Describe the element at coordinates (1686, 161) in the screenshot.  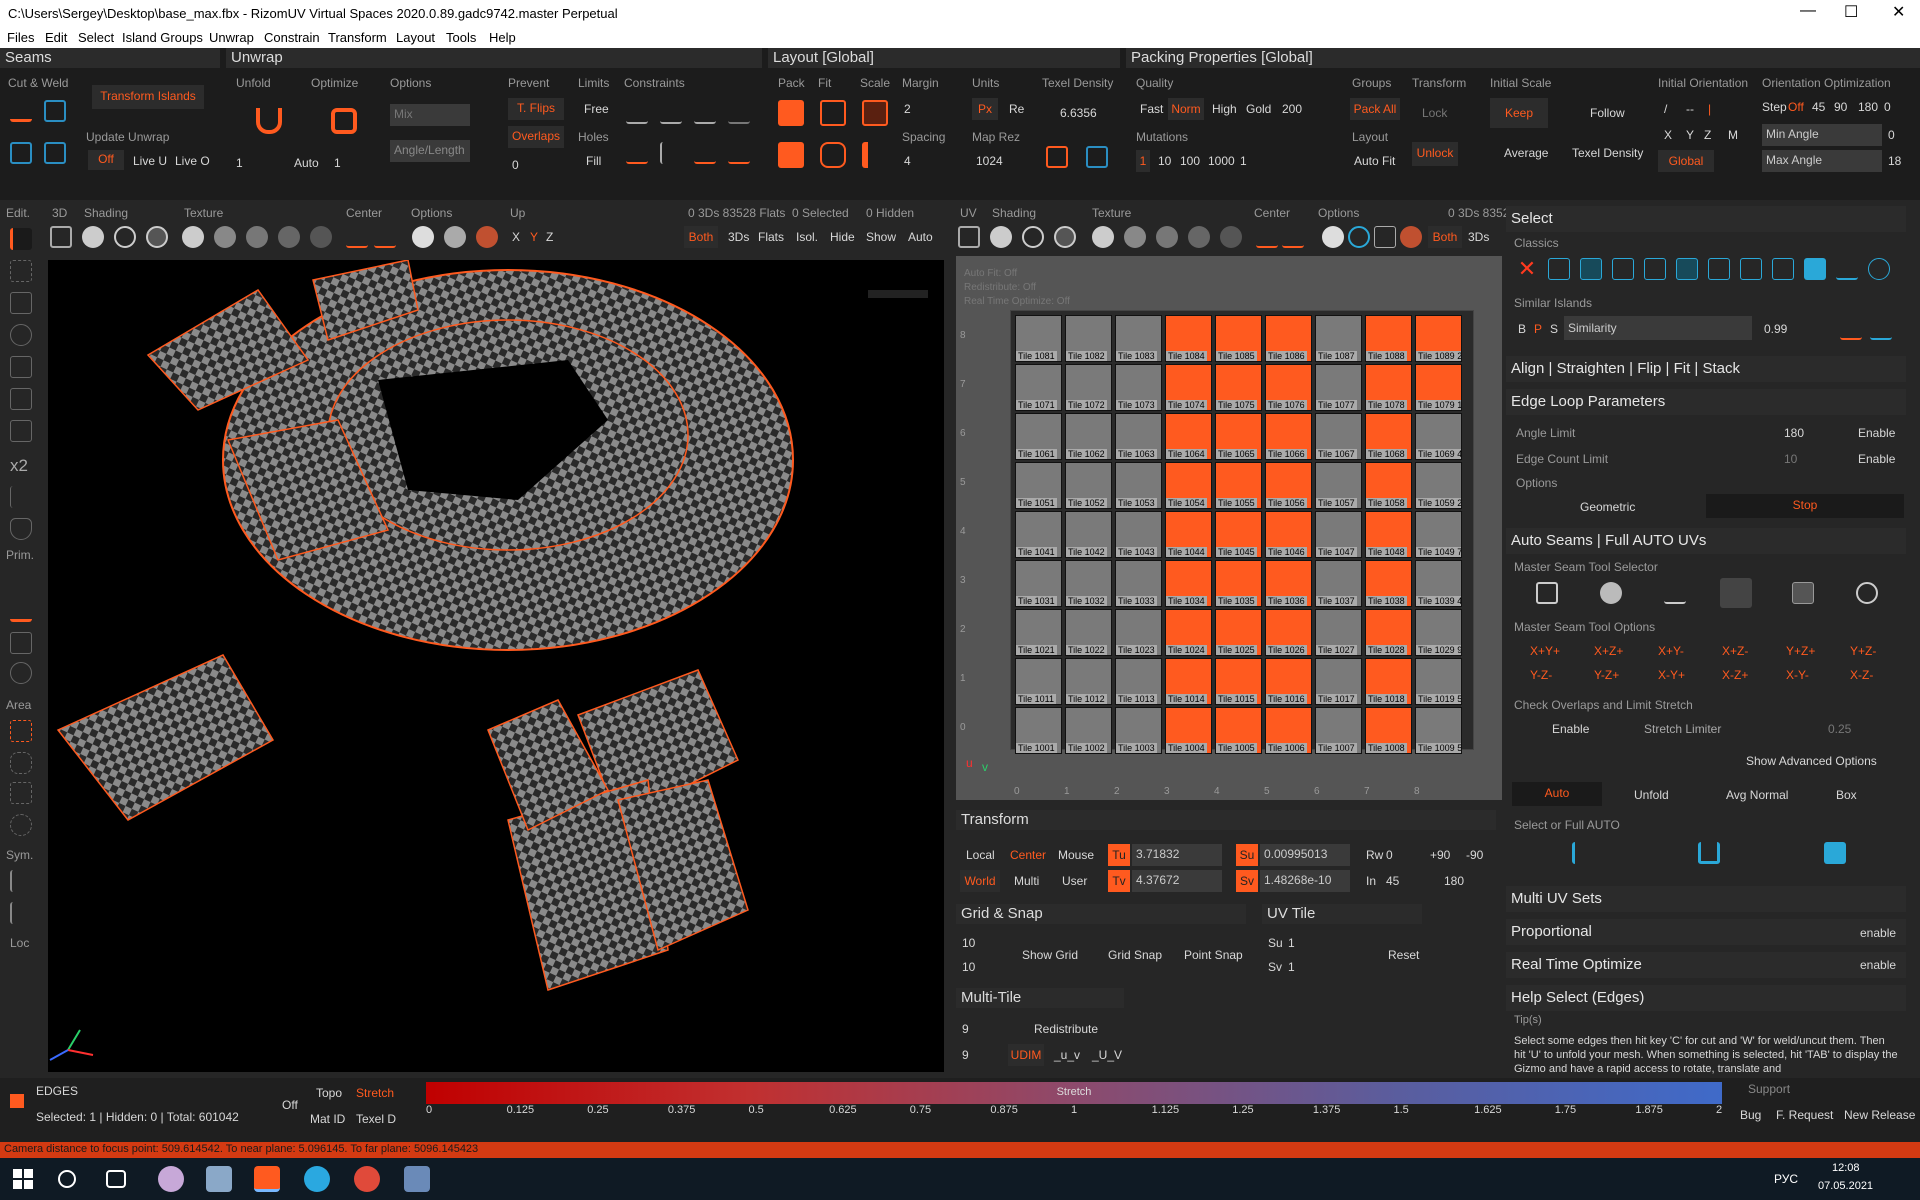
I see `orient-global: Global` at that location.